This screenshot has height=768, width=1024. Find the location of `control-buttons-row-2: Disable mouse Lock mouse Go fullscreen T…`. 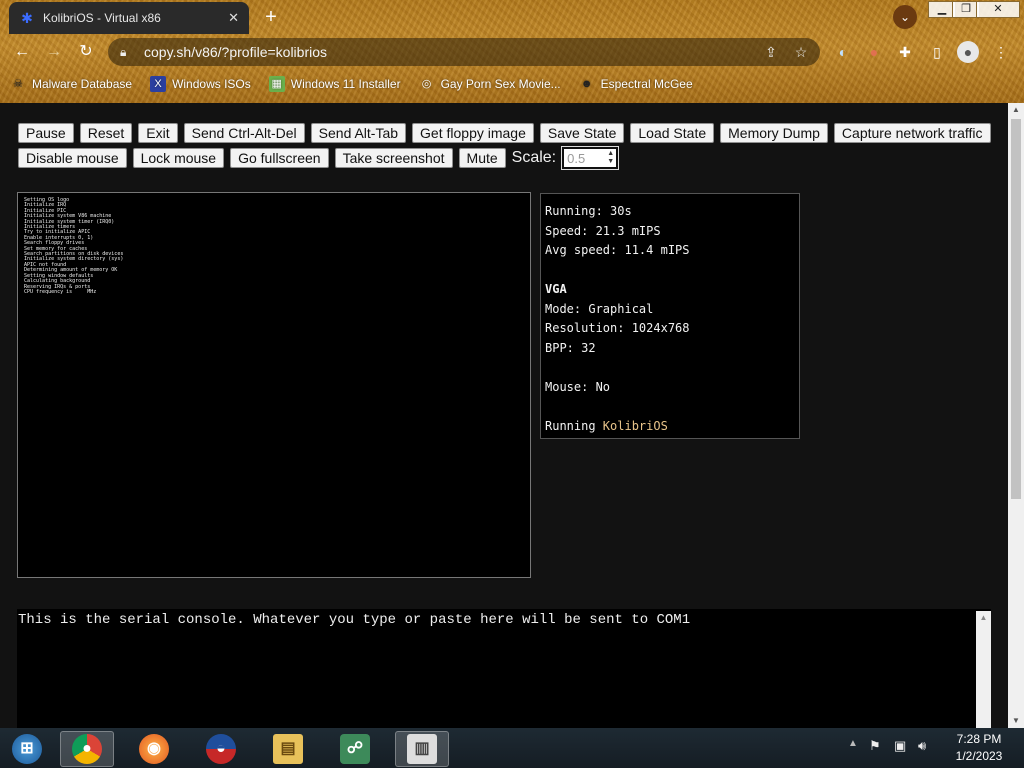

control-buttons-row-2: Disable mouse Lock mouse Go fullscreen T… is located at coordinates (319, 158).